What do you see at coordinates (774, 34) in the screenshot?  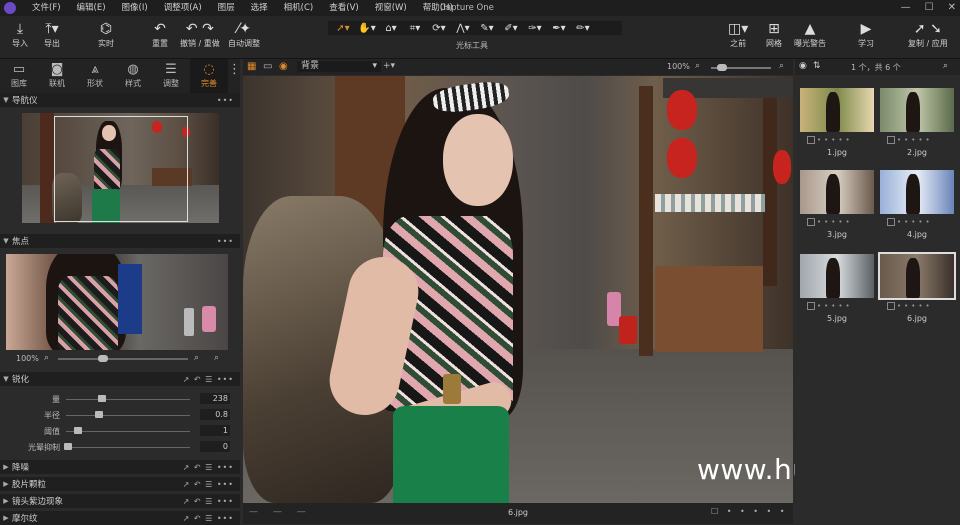 I see `grid-button: ⊞ 网格` at bounding box center [774, 34].